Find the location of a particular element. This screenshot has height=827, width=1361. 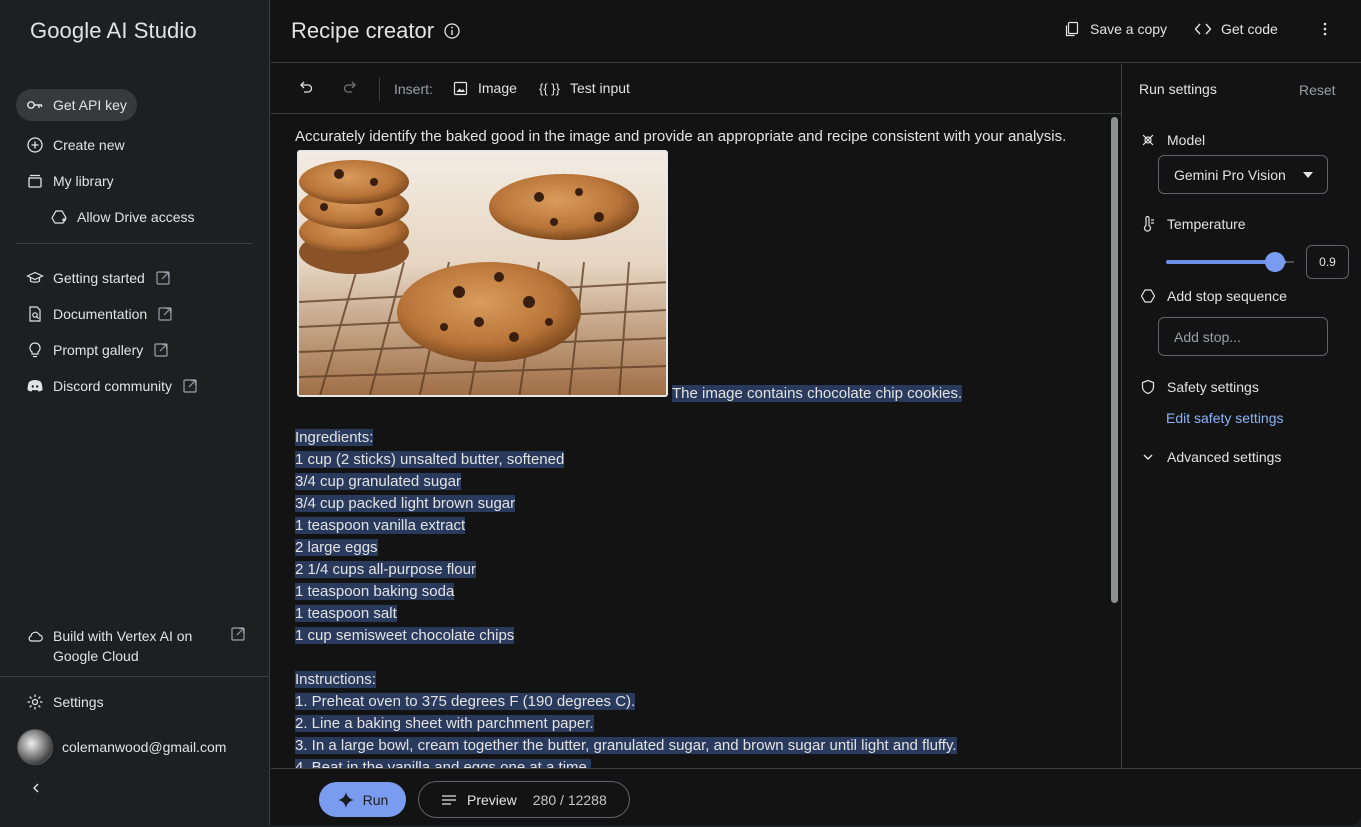

response-line: 3/4 cup packed light brown sugar is located at coordinates (405, 504).